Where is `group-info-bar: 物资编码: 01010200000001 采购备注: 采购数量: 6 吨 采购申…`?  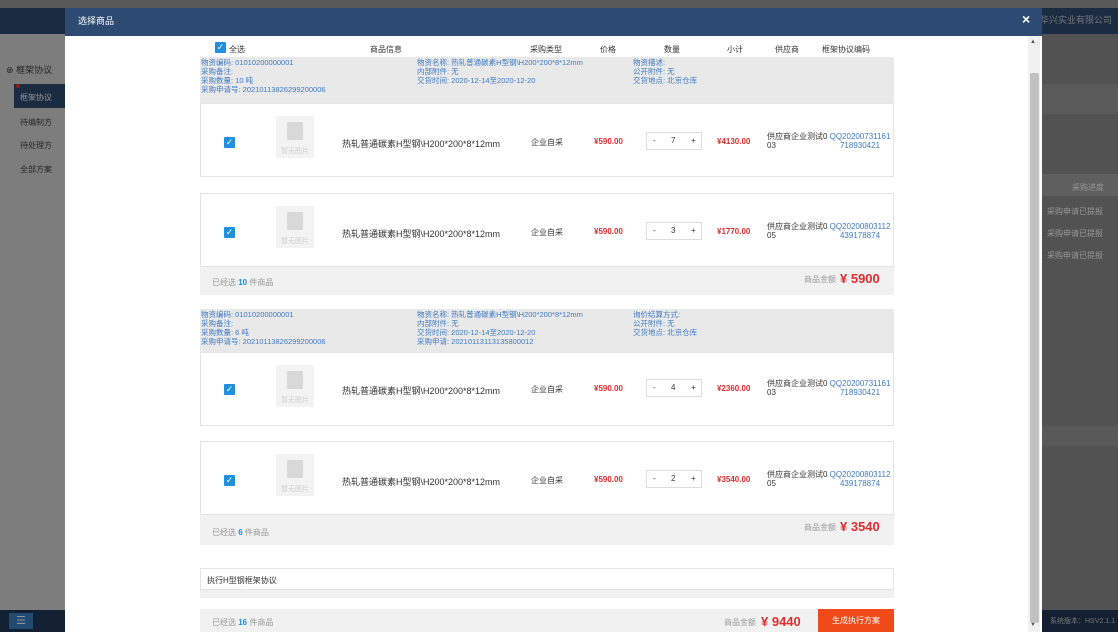 group-info-bar: 物资编码: 01010200000001 采购备注: 采购数量: 6 吨 采购申… is located at coordinates (547, 330).